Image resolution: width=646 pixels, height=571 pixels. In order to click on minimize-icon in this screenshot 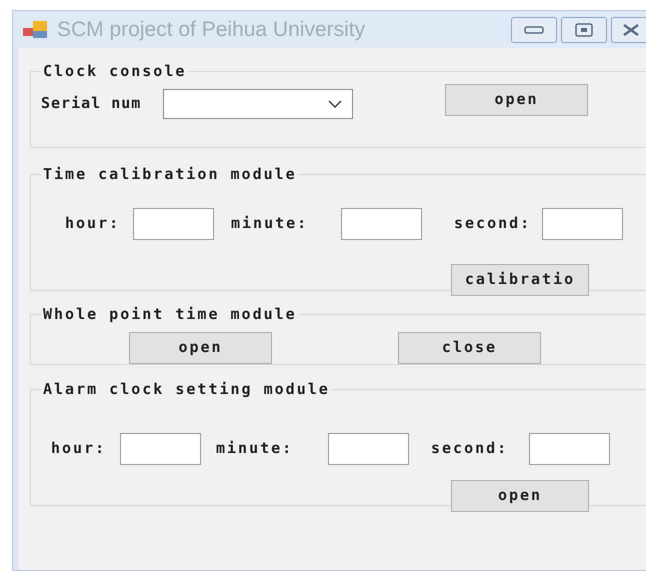, I will do `click(534, 29)`.